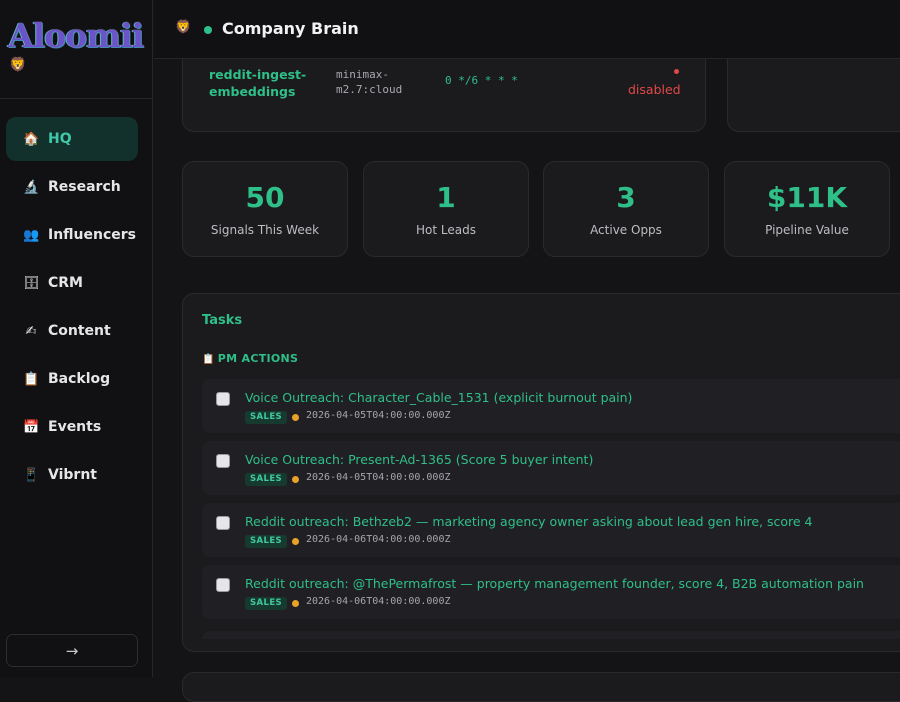 Image resolution: width=900 pixels, height=702 pixels. I want to click on stat-label: Hot Leads, so click(446, 230).